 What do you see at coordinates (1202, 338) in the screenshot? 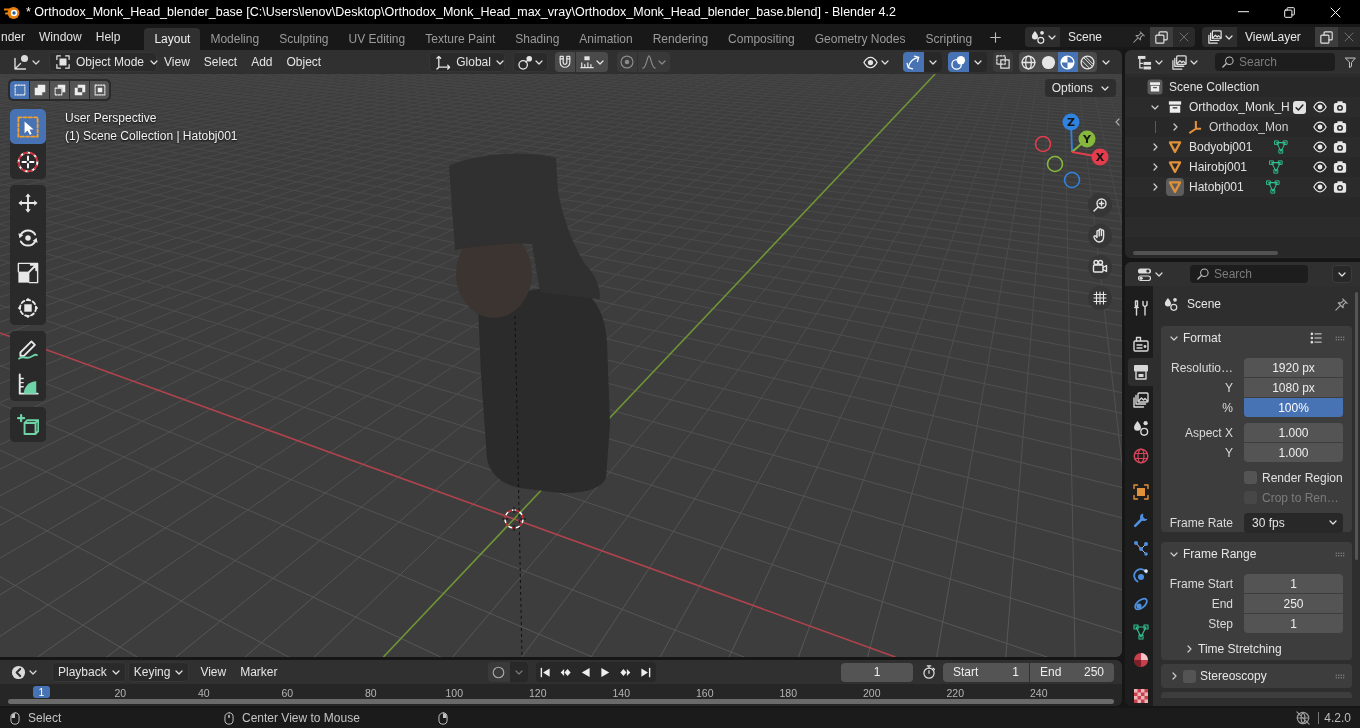
I see `panel-title: Format` at bounding box center [1202, 338].